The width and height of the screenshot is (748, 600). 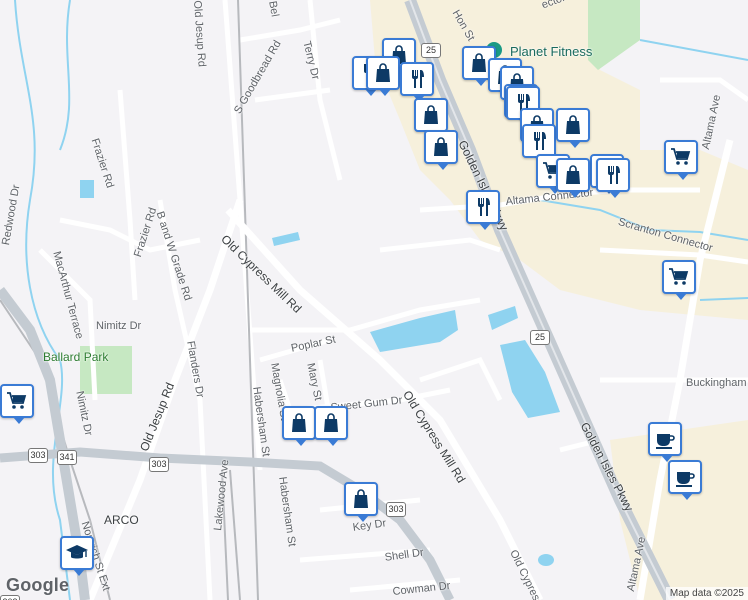 I want to click on street-label: Buckingham, so click(x=716, y=383).